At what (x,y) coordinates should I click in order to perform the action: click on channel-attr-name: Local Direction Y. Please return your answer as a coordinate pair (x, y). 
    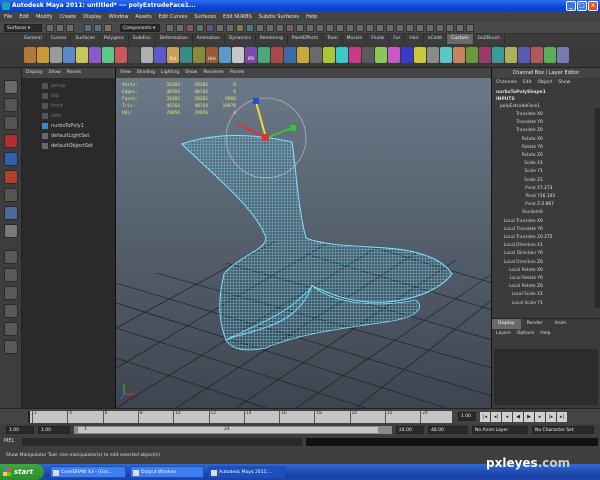
    Looking at the image, I should click on (522, 254).